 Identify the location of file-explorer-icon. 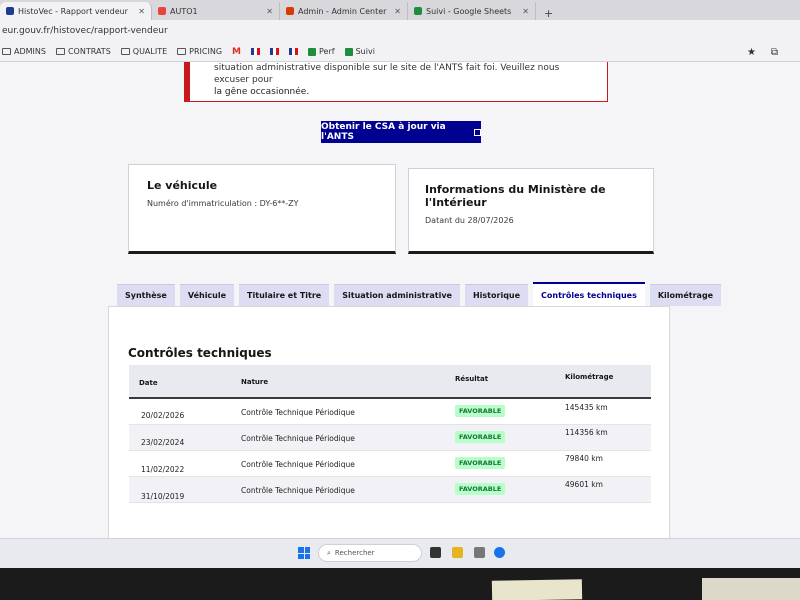
(457, 552).